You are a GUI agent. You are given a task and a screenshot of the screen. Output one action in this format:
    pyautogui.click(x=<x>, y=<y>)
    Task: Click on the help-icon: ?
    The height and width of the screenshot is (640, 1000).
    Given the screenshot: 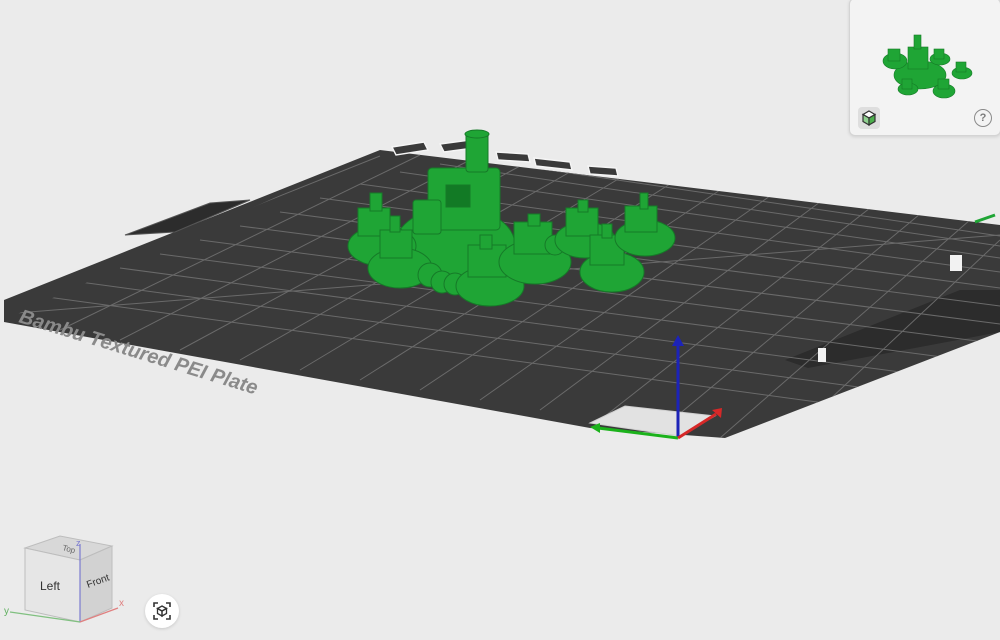 What is the action you would take?
    pyautogui.click(x=983, y=118)
    